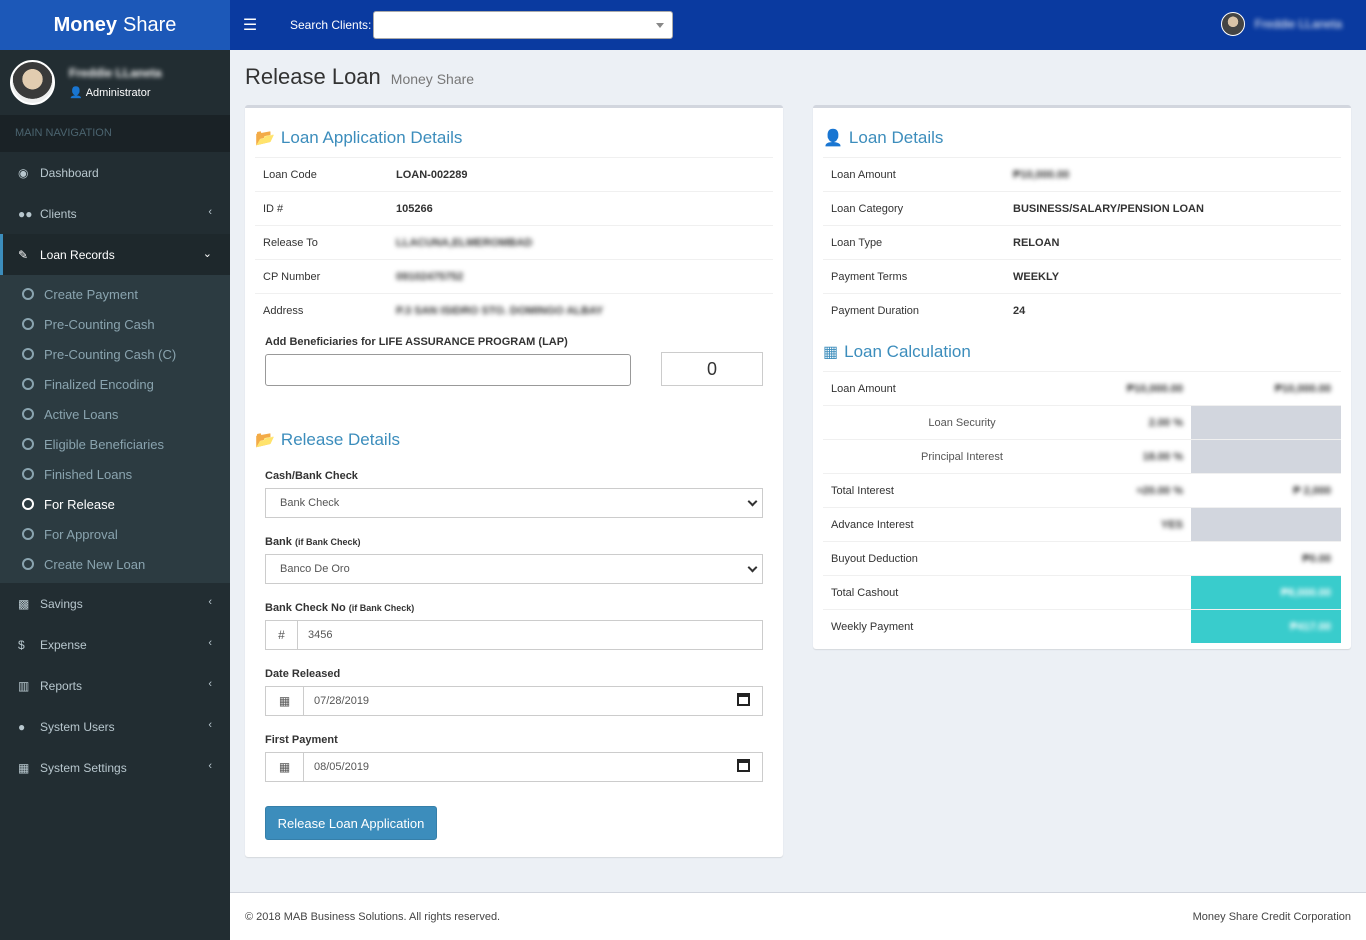 This screenshot has width=1366, height=940. What do you see at coordinates (115, 25) in the screenshot?
I see `app-logo: Money Share` at bounding box center [115, 25].